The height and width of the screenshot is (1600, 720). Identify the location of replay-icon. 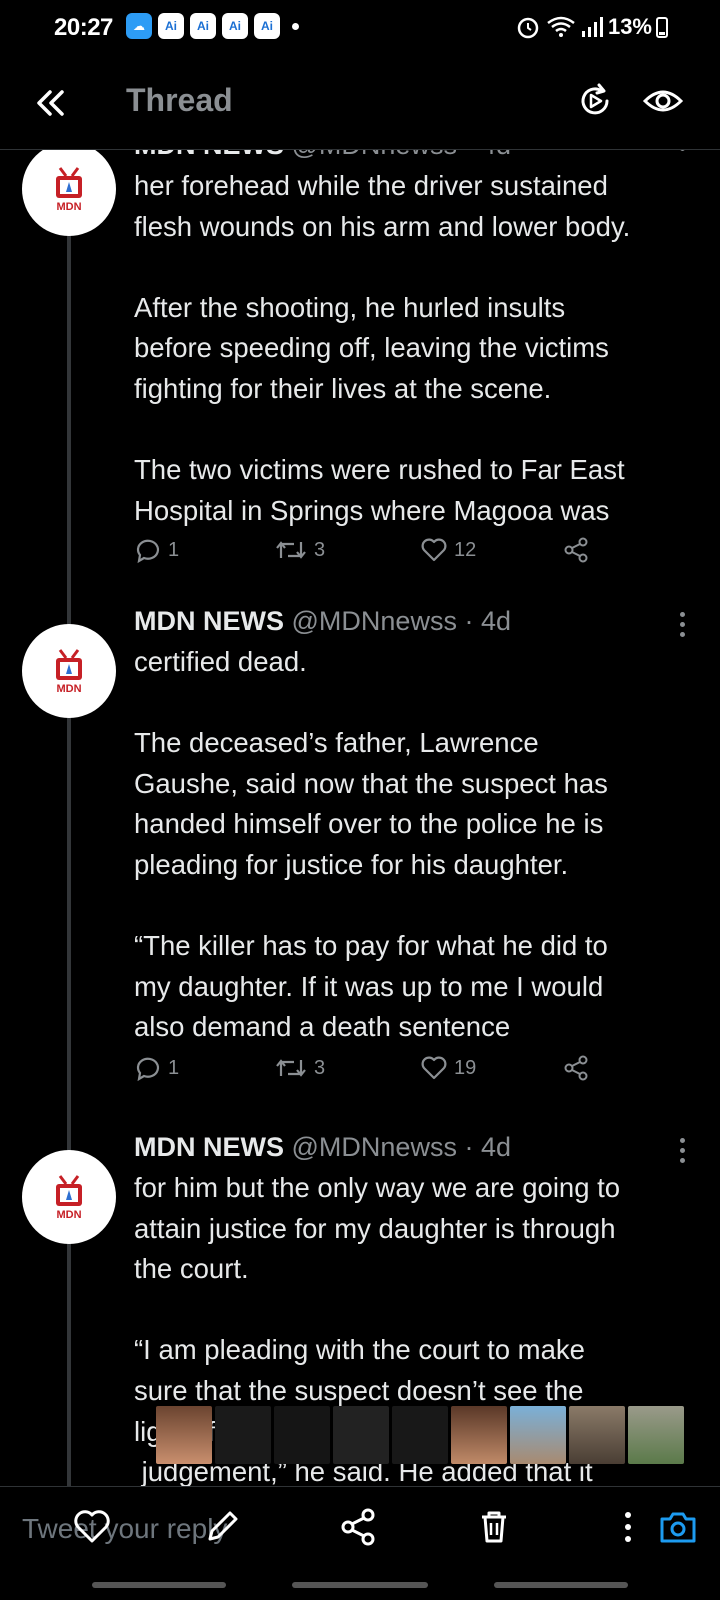
(595, 101).